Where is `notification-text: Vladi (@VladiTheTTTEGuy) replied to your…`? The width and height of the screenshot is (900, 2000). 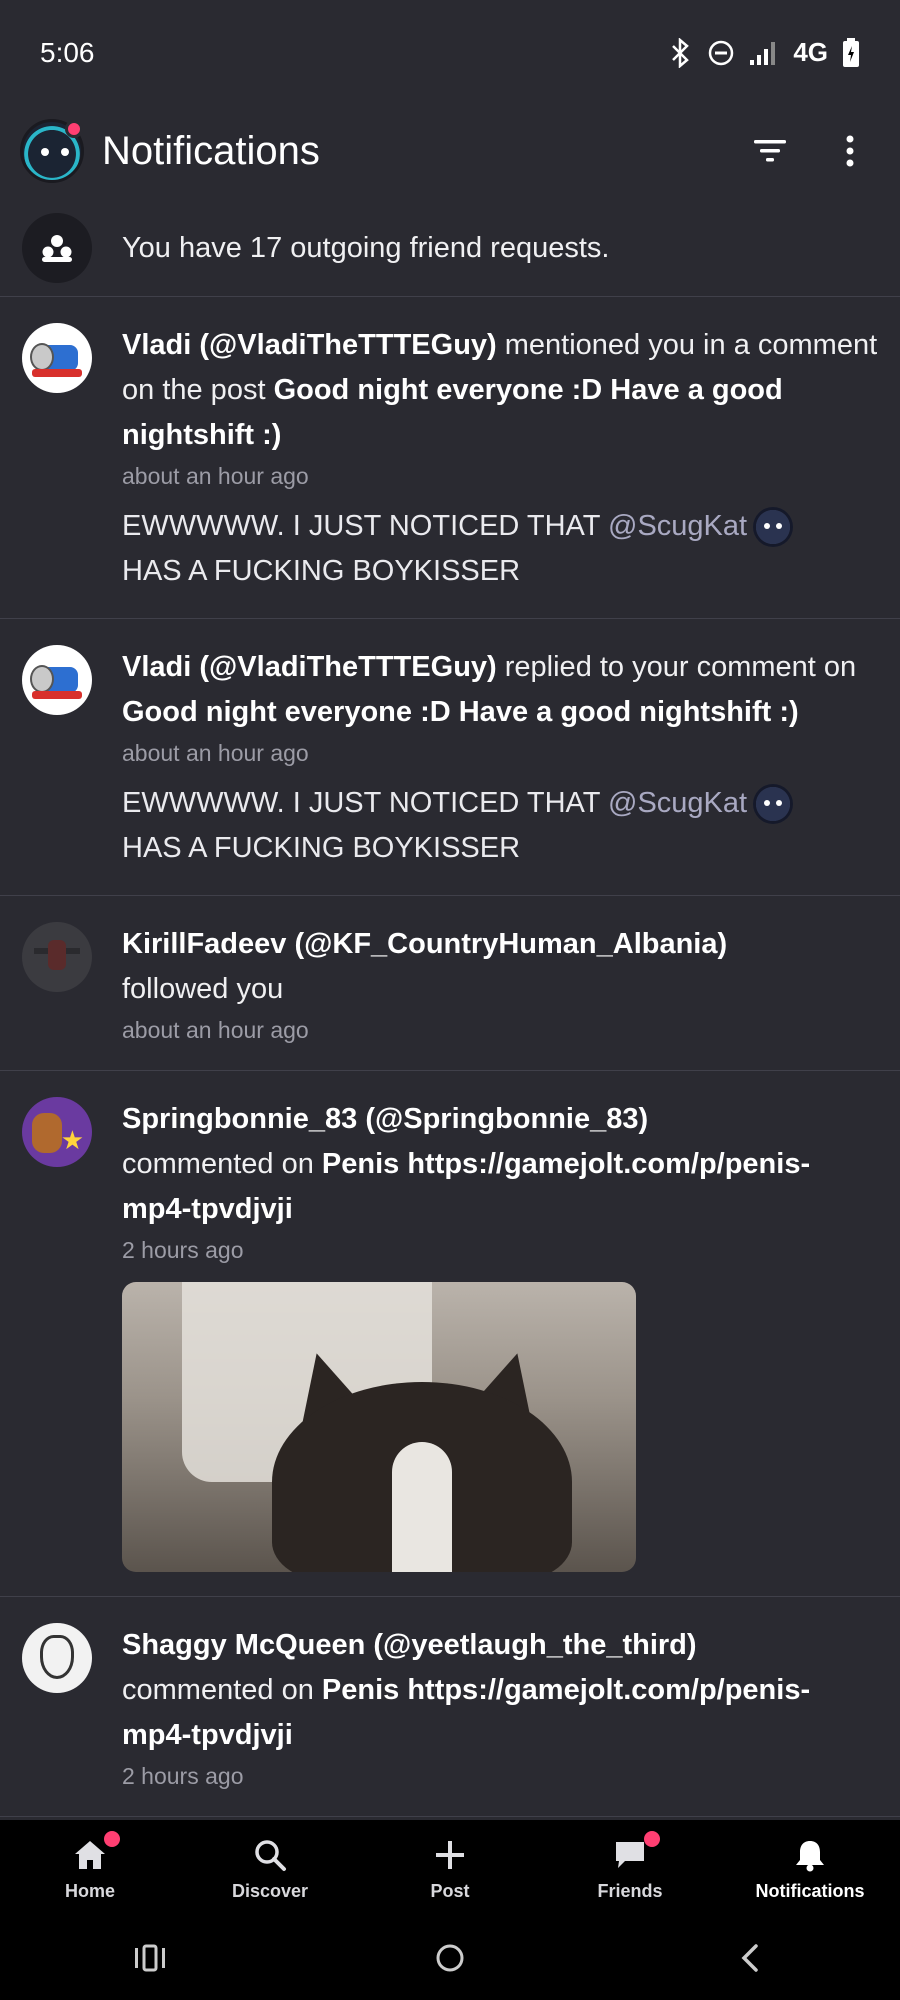 notification-text: Vladi (@VladiTheTTTEGuy) replied to your… is located at coordinates (489, 689).